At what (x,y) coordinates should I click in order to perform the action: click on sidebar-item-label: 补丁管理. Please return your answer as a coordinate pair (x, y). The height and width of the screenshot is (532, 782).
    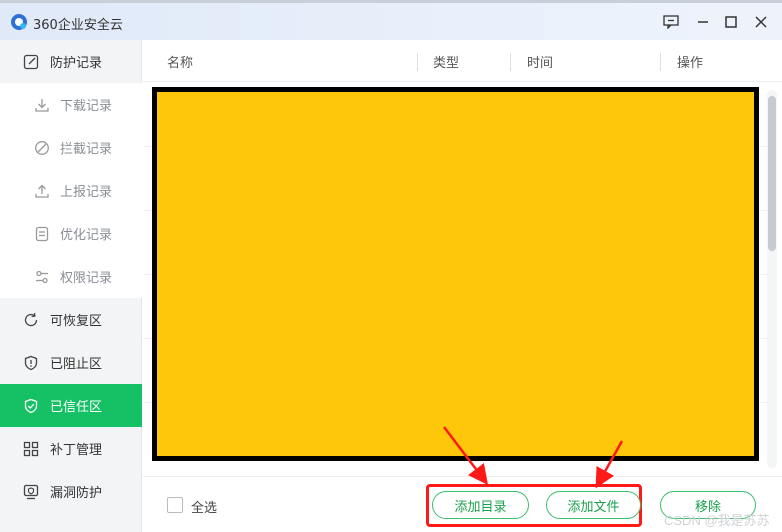
    Looking at the image, I should click on (76, 450).